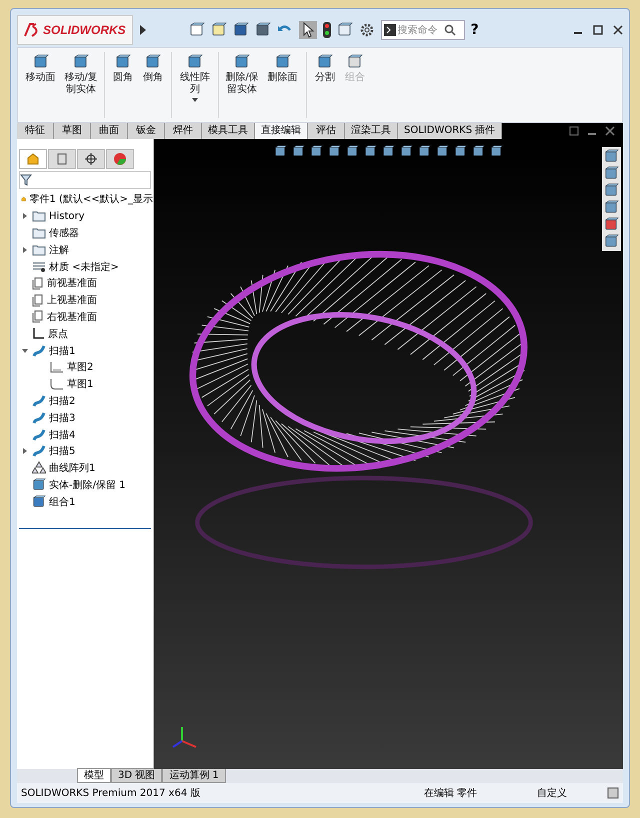 This screenshot has width=640, height=818. I want to click on ribbon-button: 删除/保留实体, so click(242, 75).